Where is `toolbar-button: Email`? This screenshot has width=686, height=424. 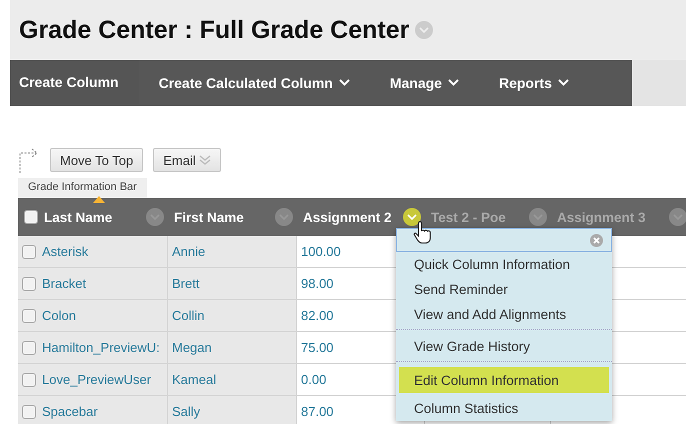 toolbar-button: Email is located at coordinates (187, 160).